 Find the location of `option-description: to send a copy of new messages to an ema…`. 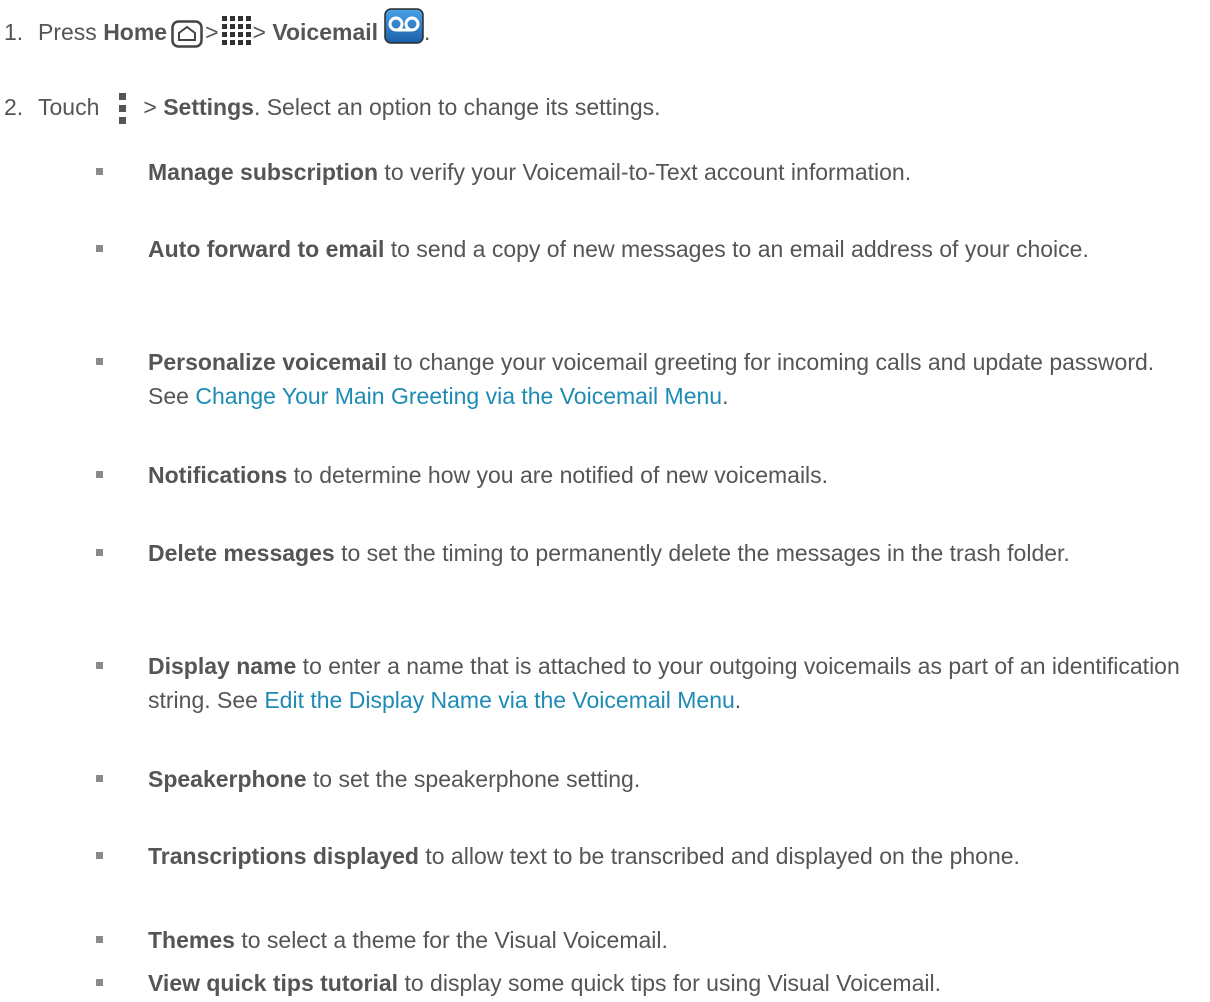

option-description: to send a copy of new messages to an ema… is located at coordinates (736, 249).